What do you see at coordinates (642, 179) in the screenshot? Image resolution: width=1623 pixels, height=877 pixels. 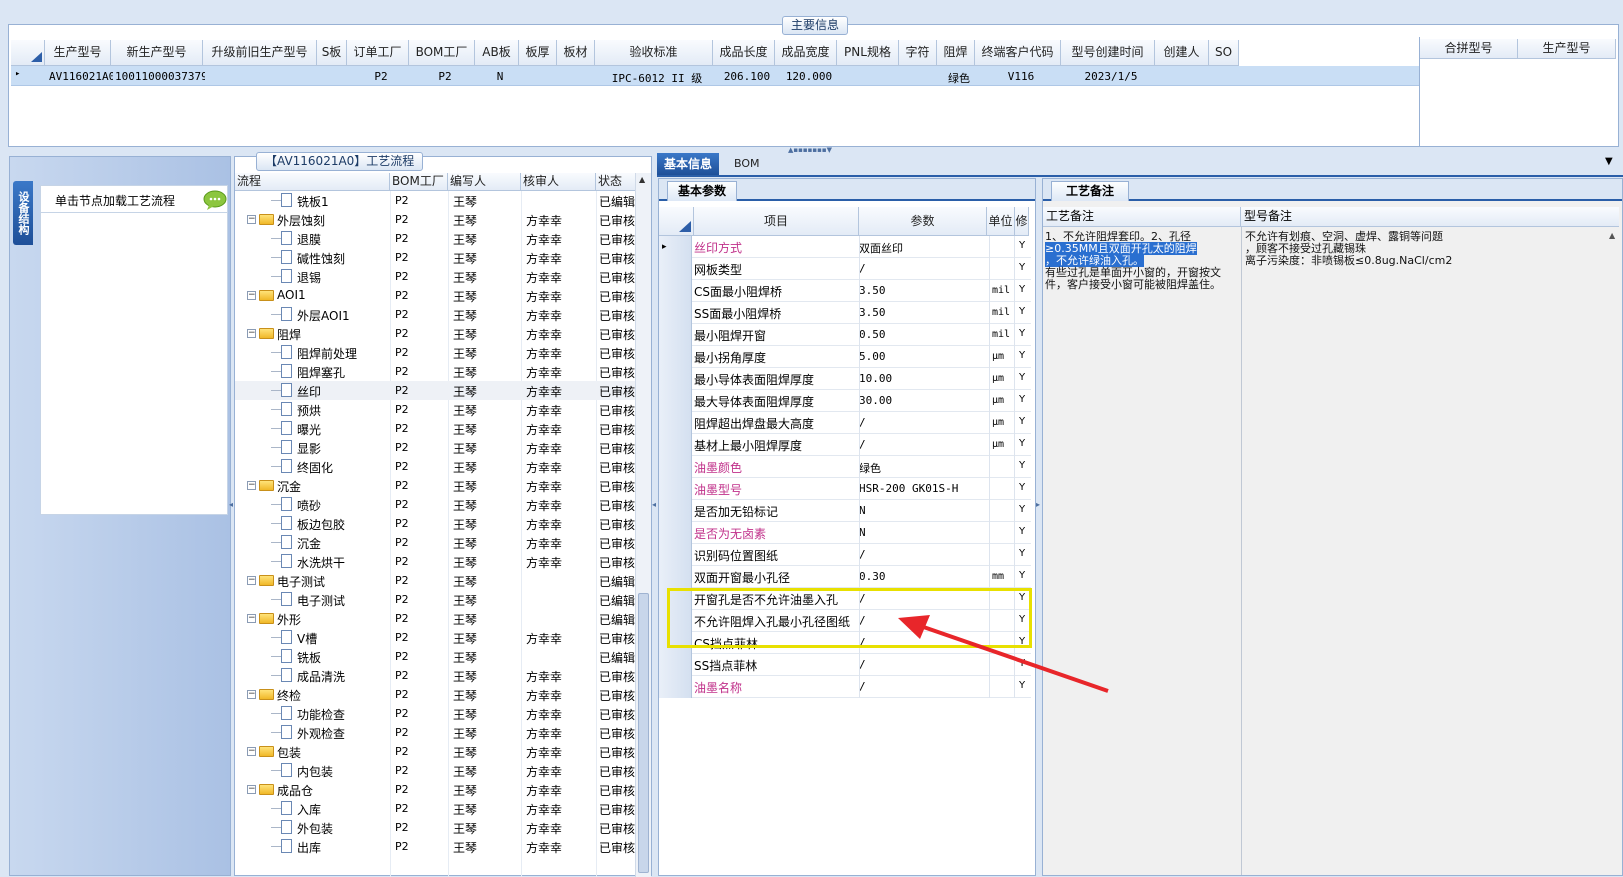 I see `scroll-up-icon: ▲` at bounding box center [642, 179].